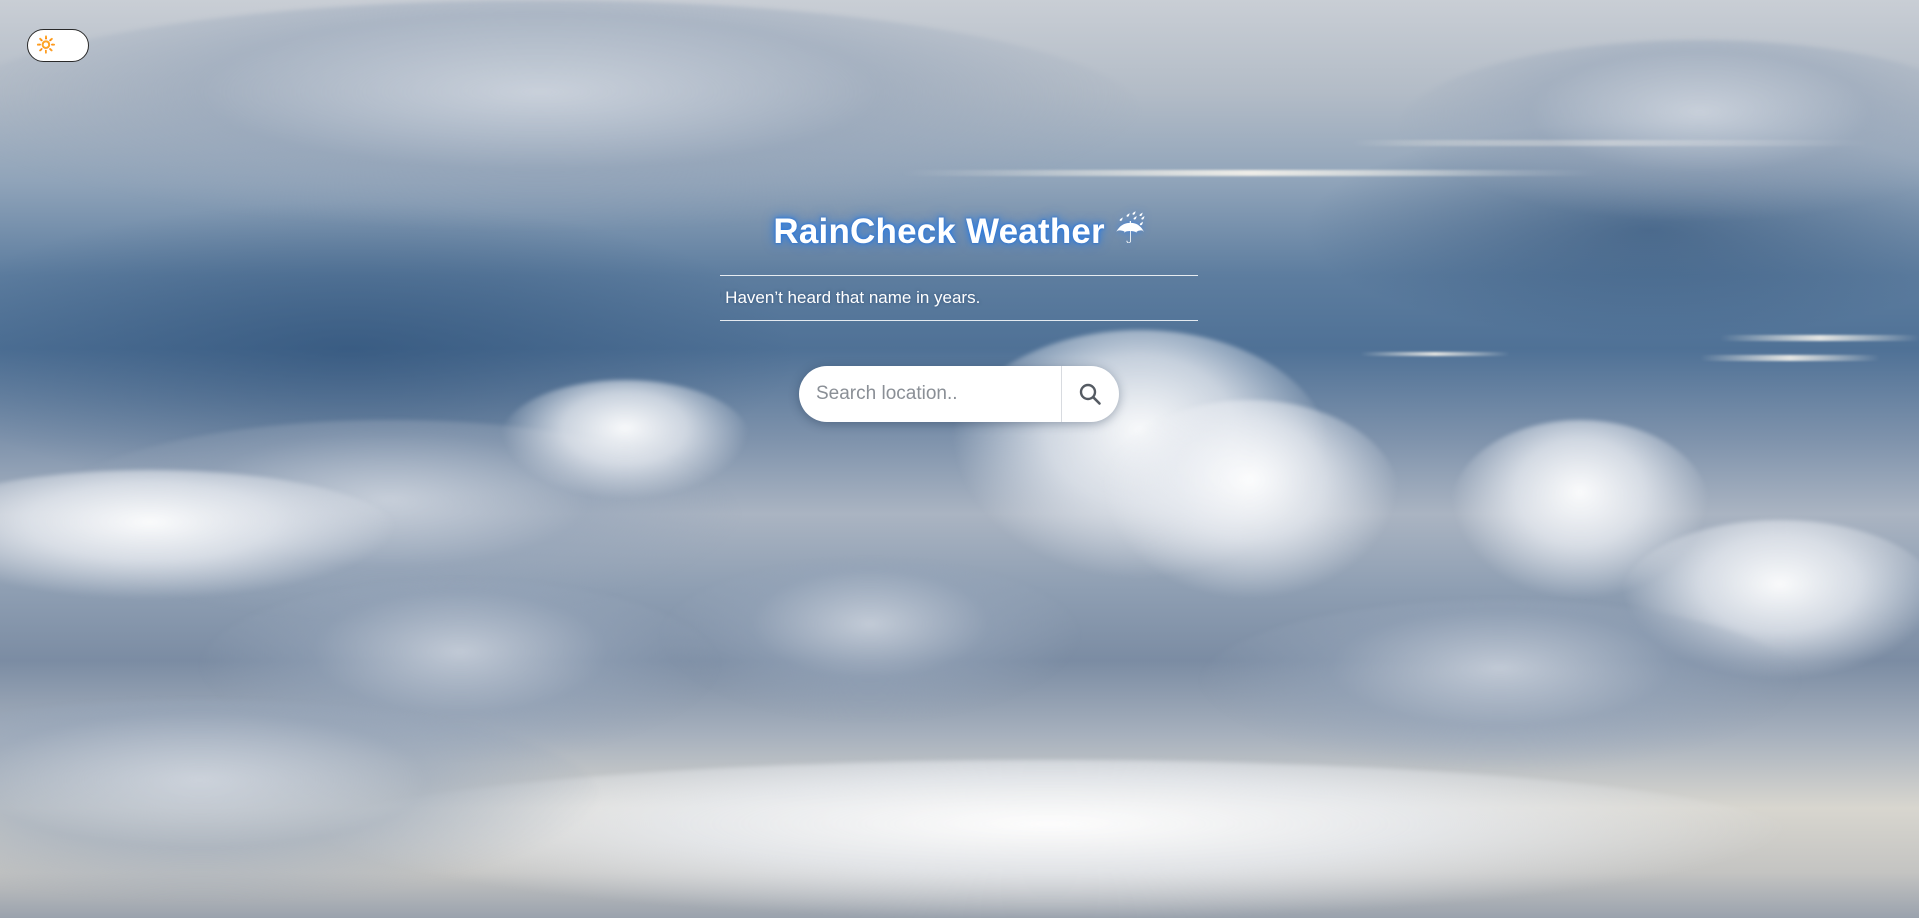  I want to click on tagline-marquee: ? Haven’t heard that name in years., so click(959, 298).